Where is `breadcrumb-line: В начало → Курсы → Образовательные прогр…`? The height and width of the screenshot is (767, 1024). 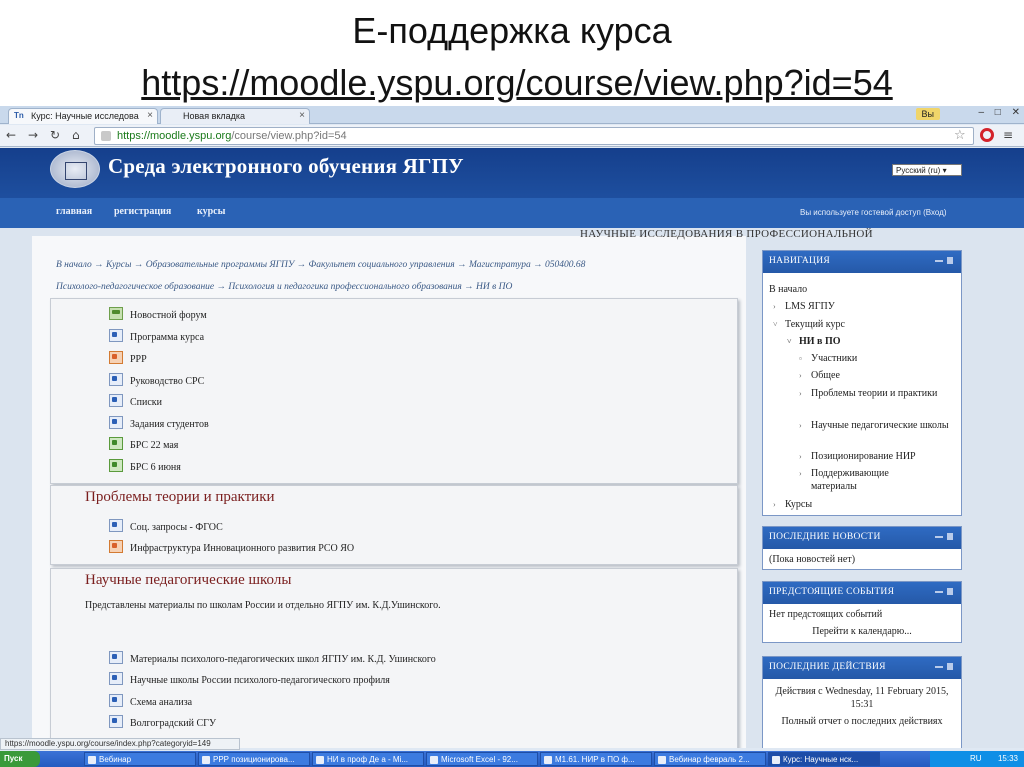 breadcrumb-line: В начало → Курсы → Образовательные прогр… is located at coordinates (401, 265).